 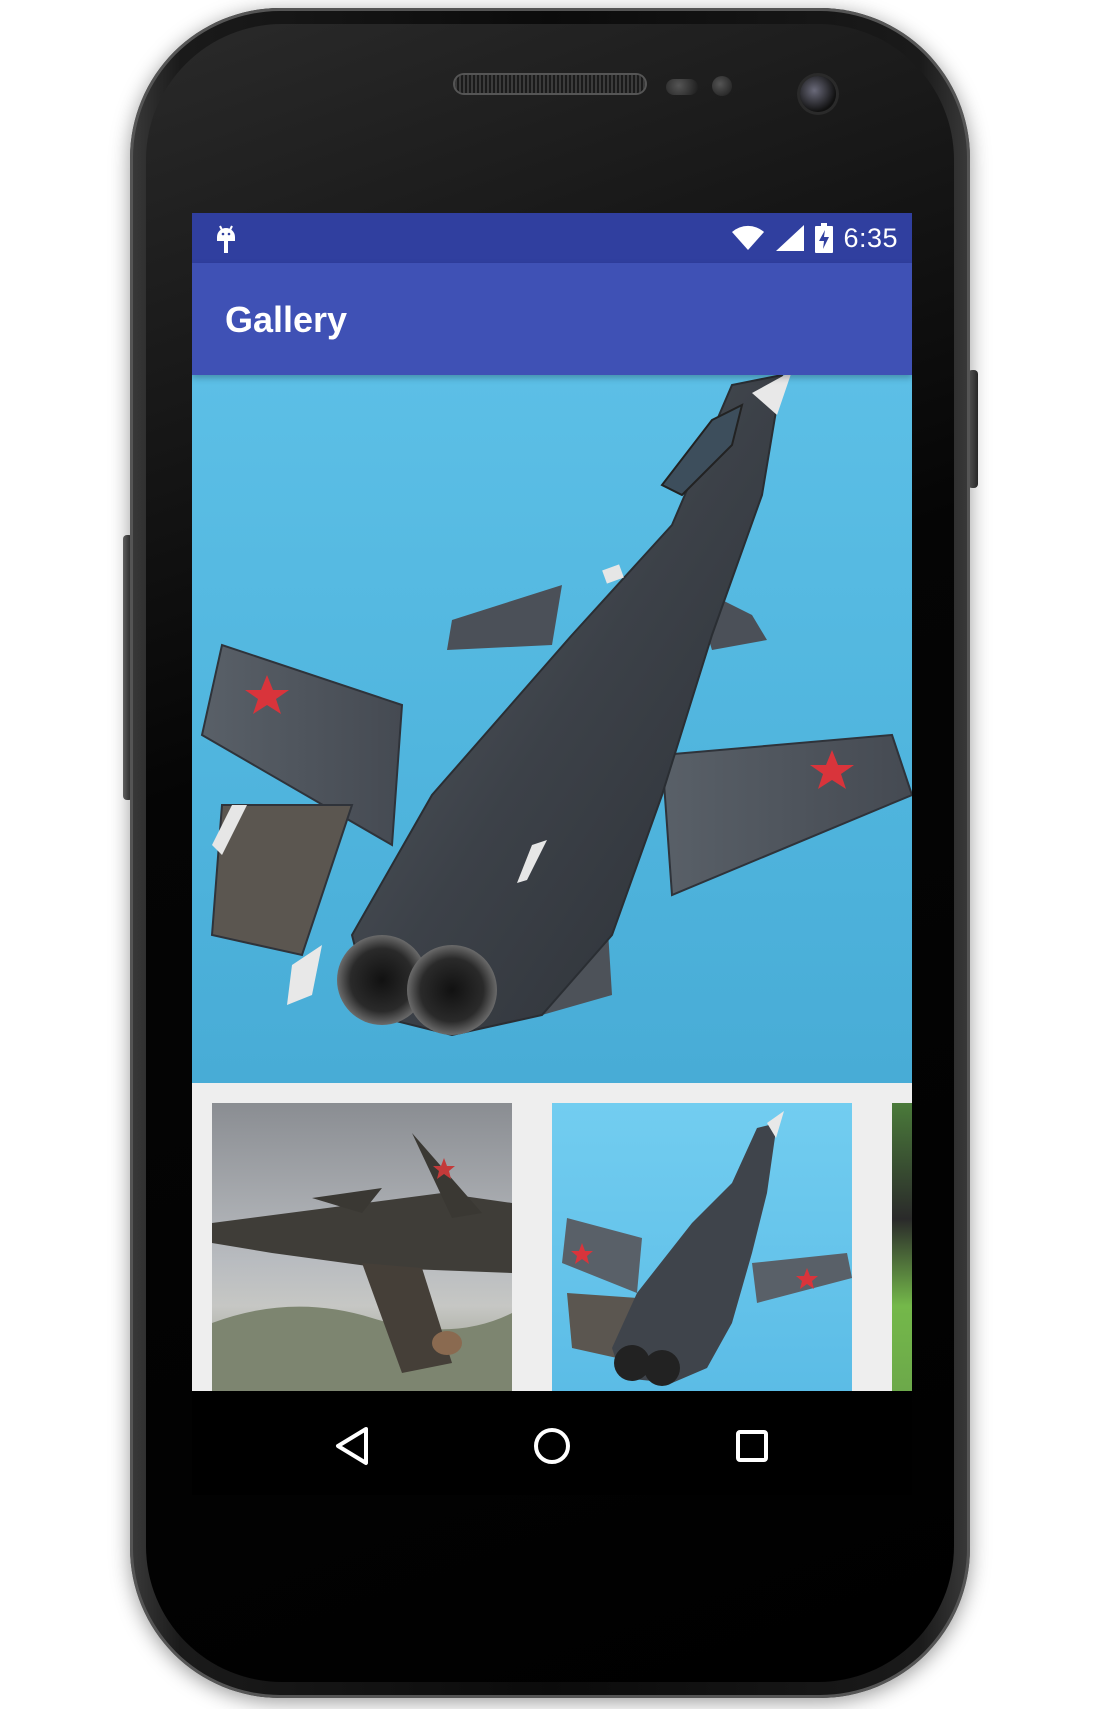 What do you see at coordinates (352, 1446) in the screenshot?
I see `back-icon` at bounding box center [352, 1446].